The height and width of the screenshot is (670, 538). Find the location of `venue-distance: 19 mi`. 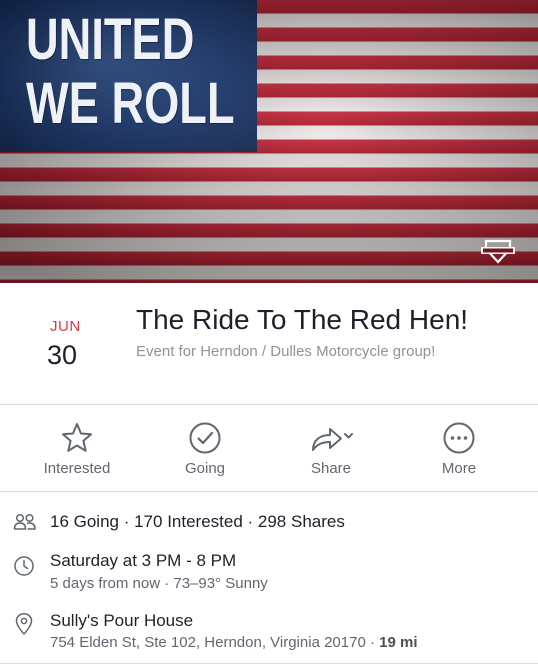

venue-distance: 19 mi is located at coordinates (398, 642).